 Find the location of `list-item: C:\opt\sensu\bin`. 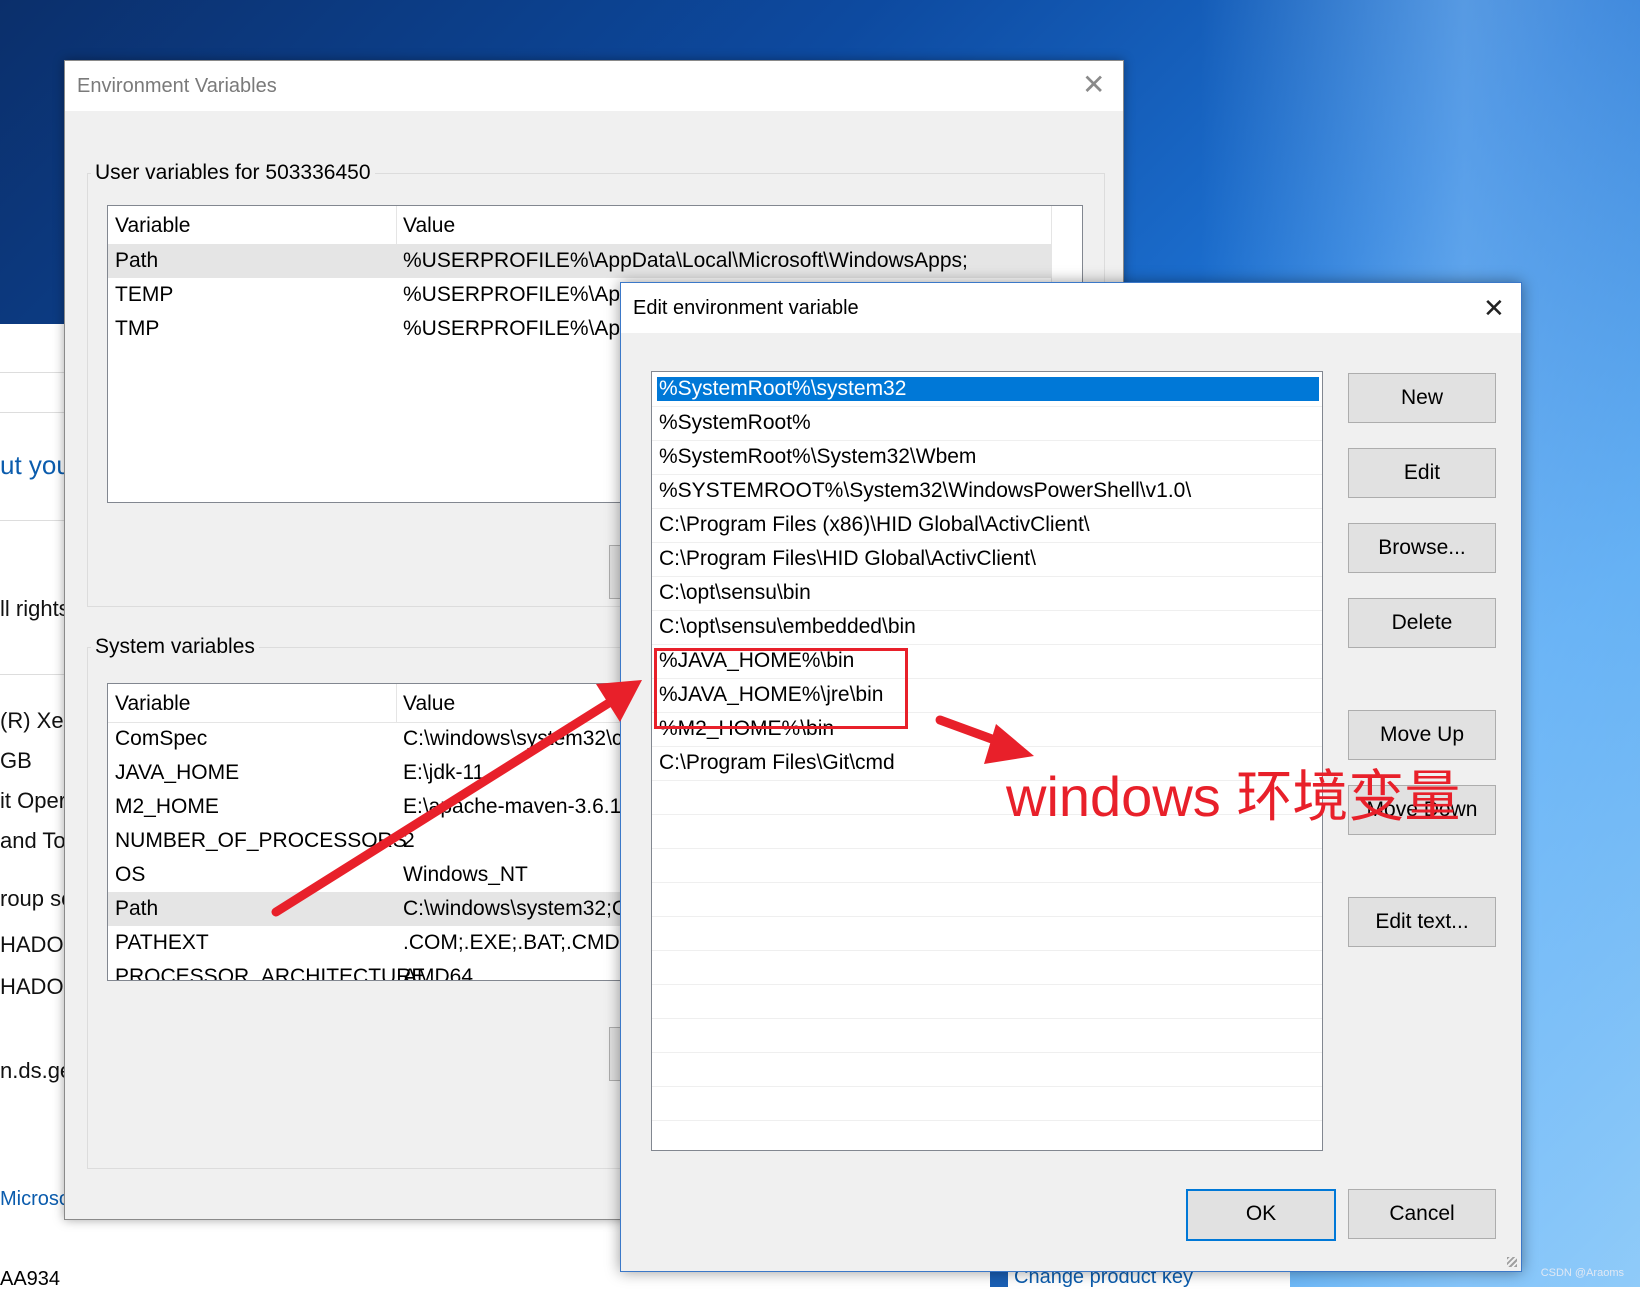

list-item: C:\opt\sensu\bin is located at coordinates (987, 593).